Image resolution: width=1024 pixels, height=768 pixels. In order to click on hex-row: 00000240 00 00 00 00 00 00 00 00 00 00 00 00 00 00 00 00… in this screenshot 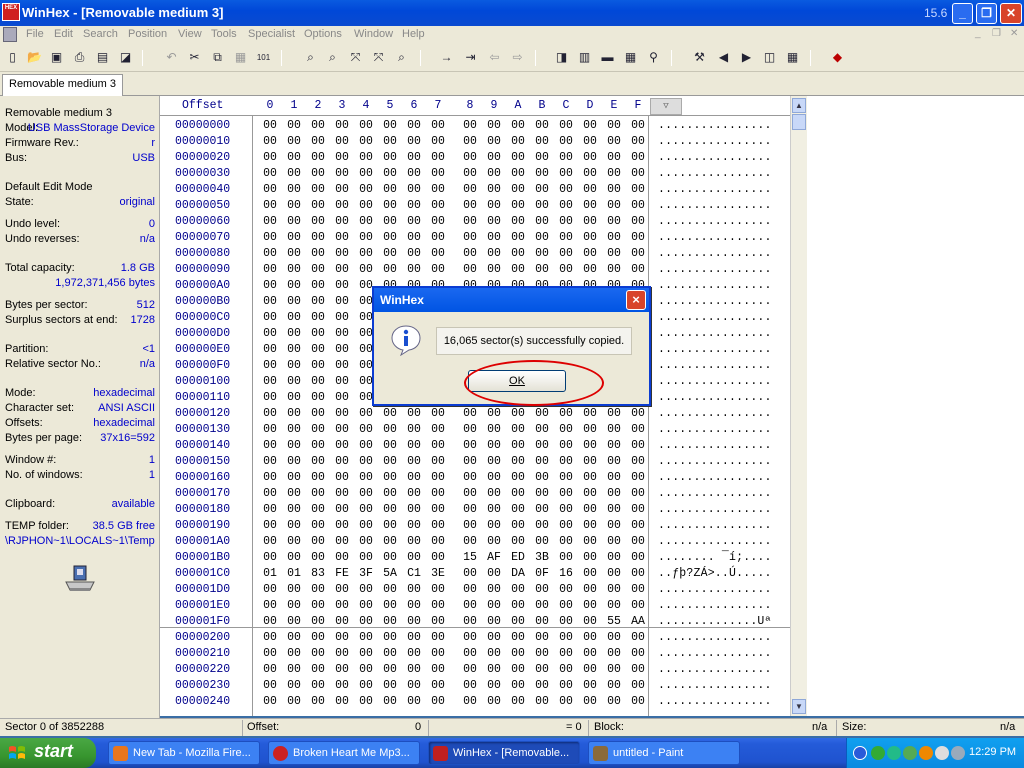, I will do `click(475, 702)`.